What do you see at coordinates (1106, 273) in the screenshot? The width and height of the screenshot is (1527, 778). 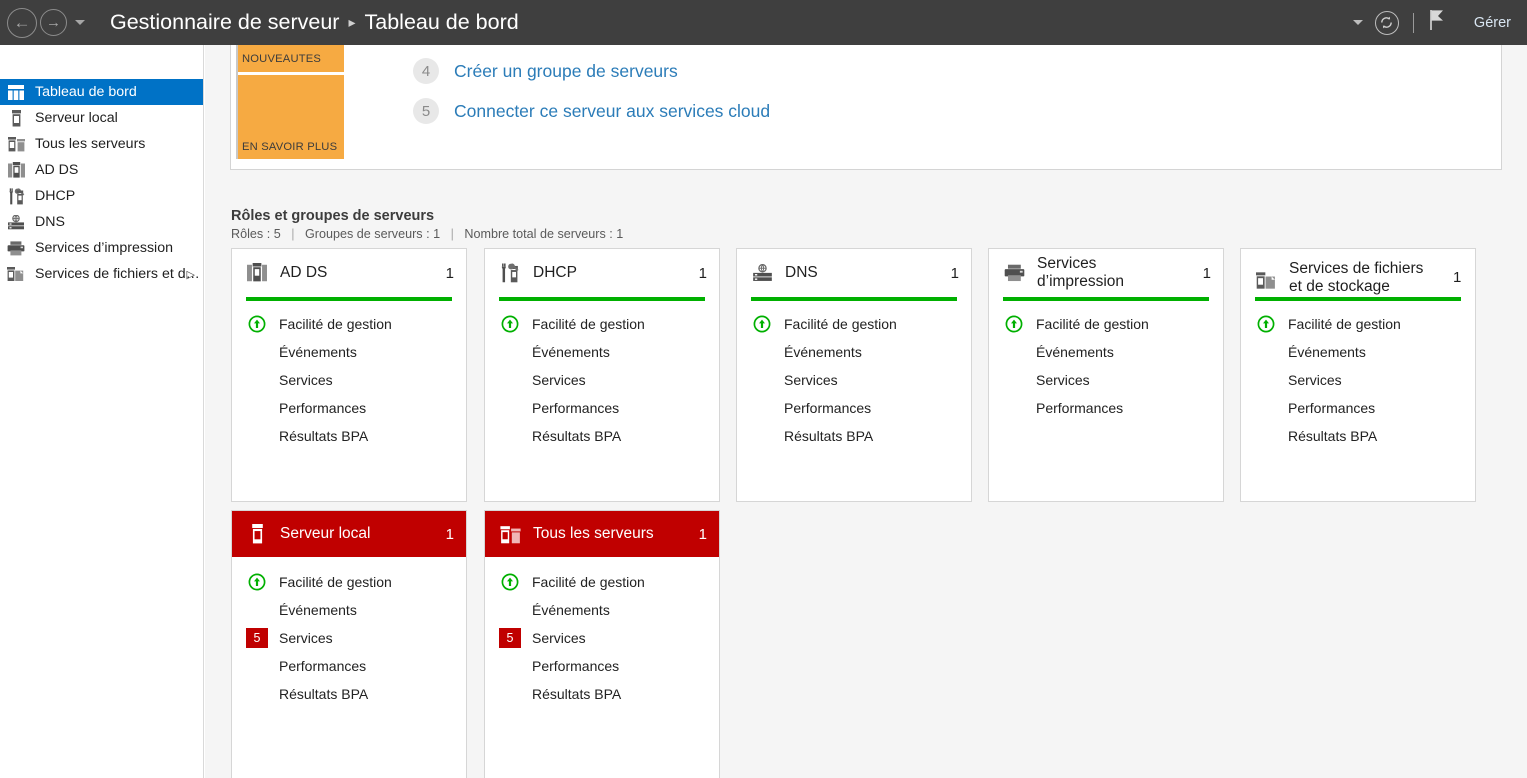 I see `tile-header: Services d’impression 1` at bounding box center [1106, 273].